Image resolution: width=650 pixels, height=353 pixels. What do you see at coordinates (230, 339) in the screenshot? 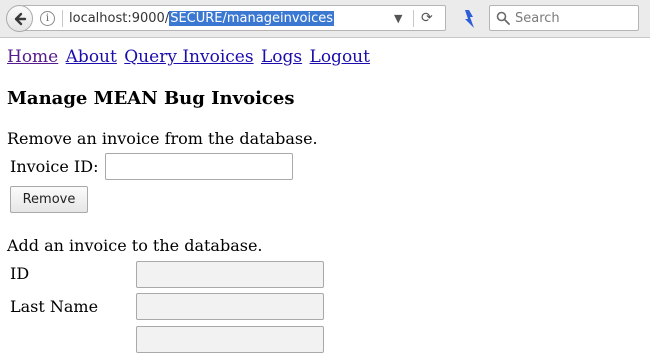
I see `next-field-input` at bounding box center [230, 339].